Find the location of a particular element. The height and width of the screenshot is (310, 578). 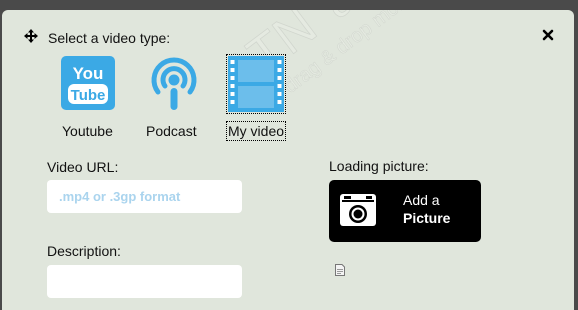

youtube-logo-you: You is located at coordinates (88, 73).